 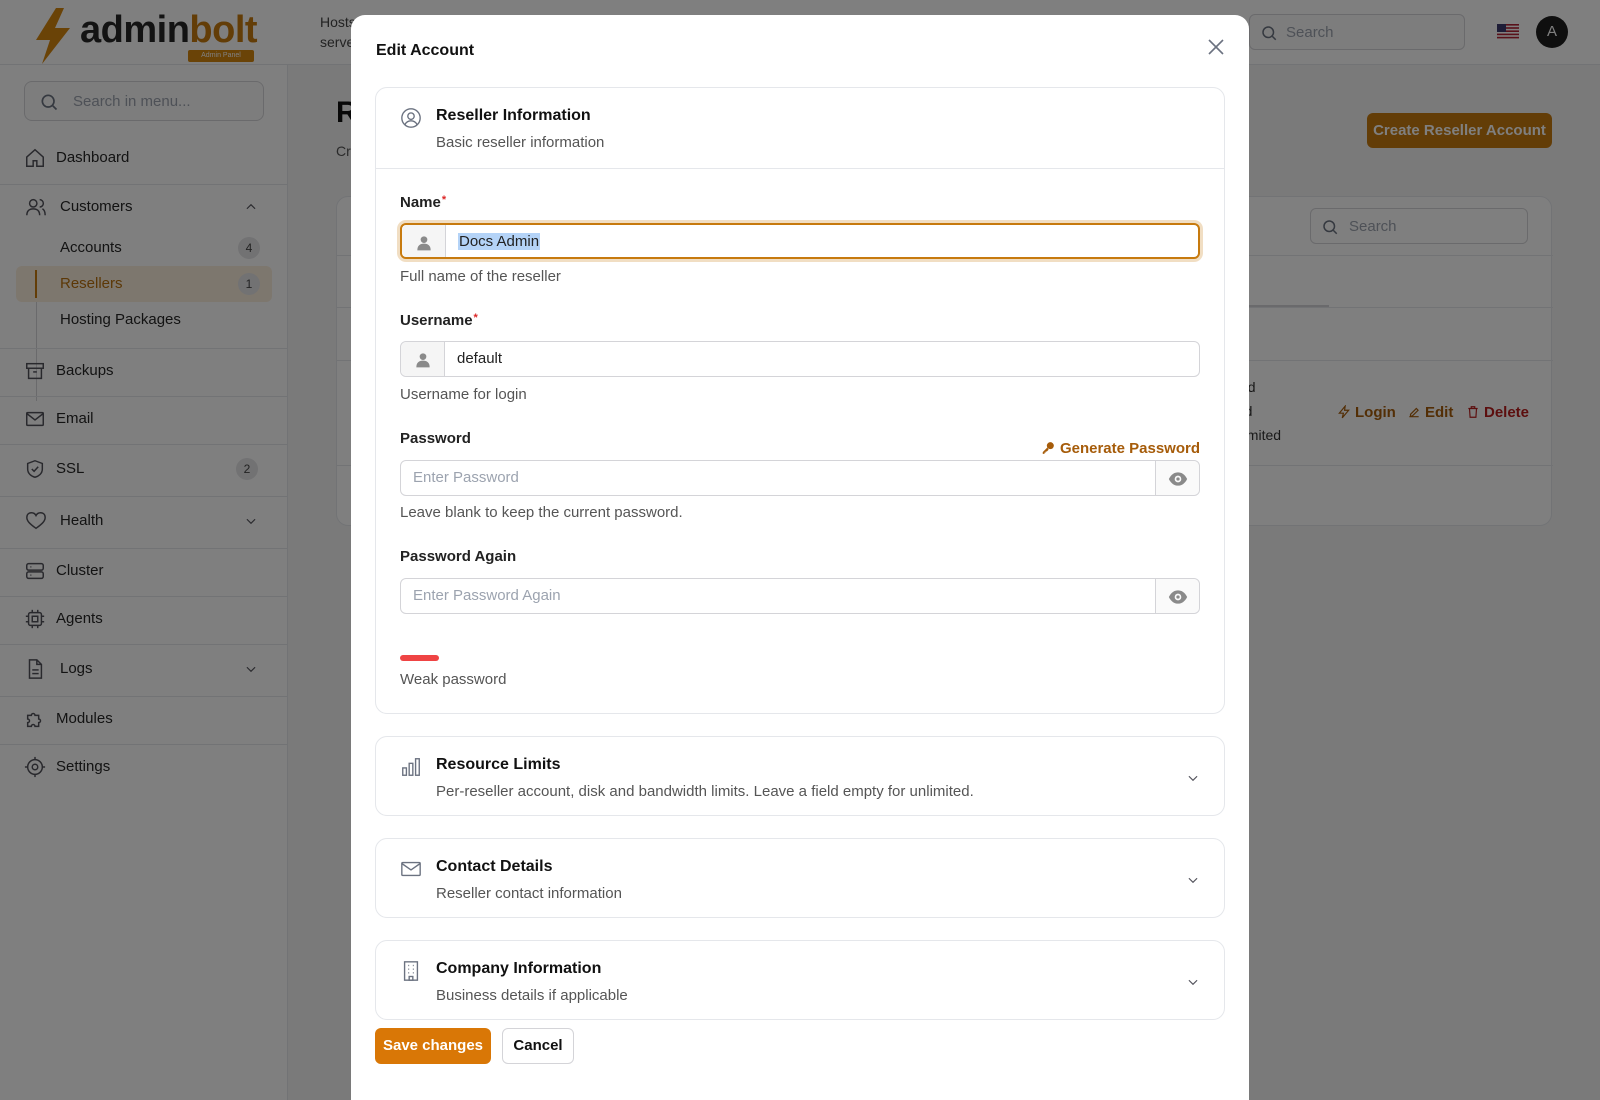 What do you see at coordinates (519, 968) in the screenshot?
I see `section-title: Company Information` at bounding box center [519, 968].